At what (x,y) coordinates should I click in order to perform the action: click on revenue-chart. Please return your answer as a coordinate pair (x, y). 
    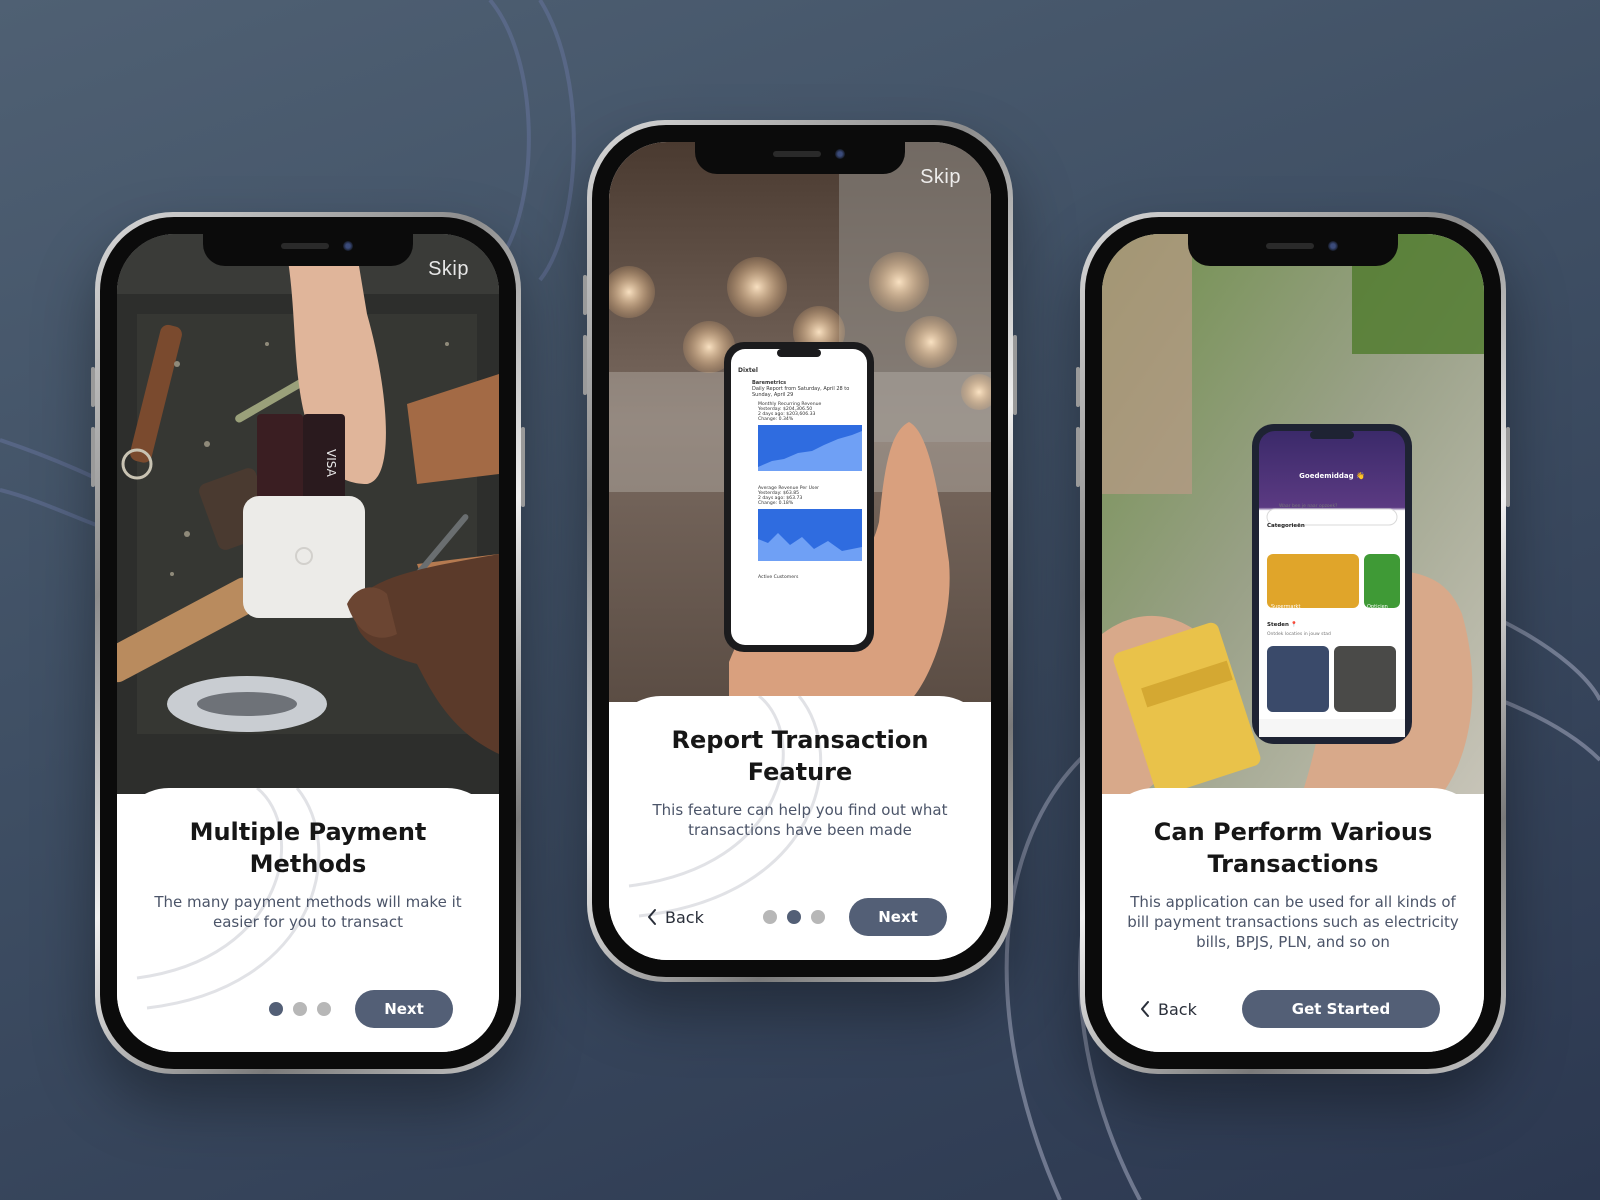
    Looking at the image, I should click on (810, 448).